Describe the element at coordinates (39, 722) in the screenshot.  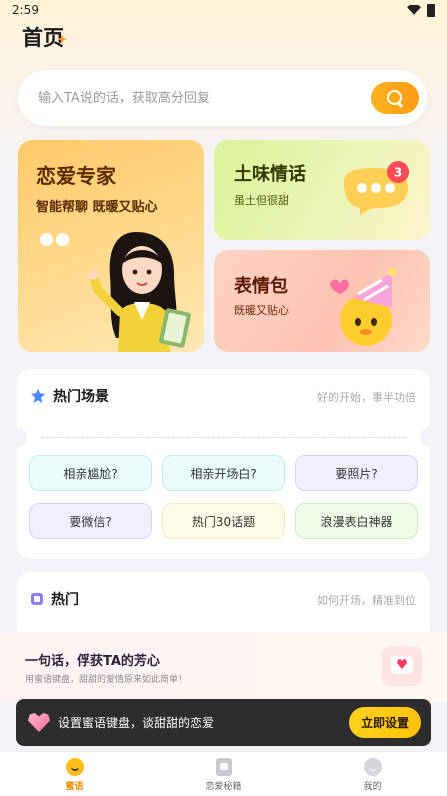
I see `heart-icon` at that location.